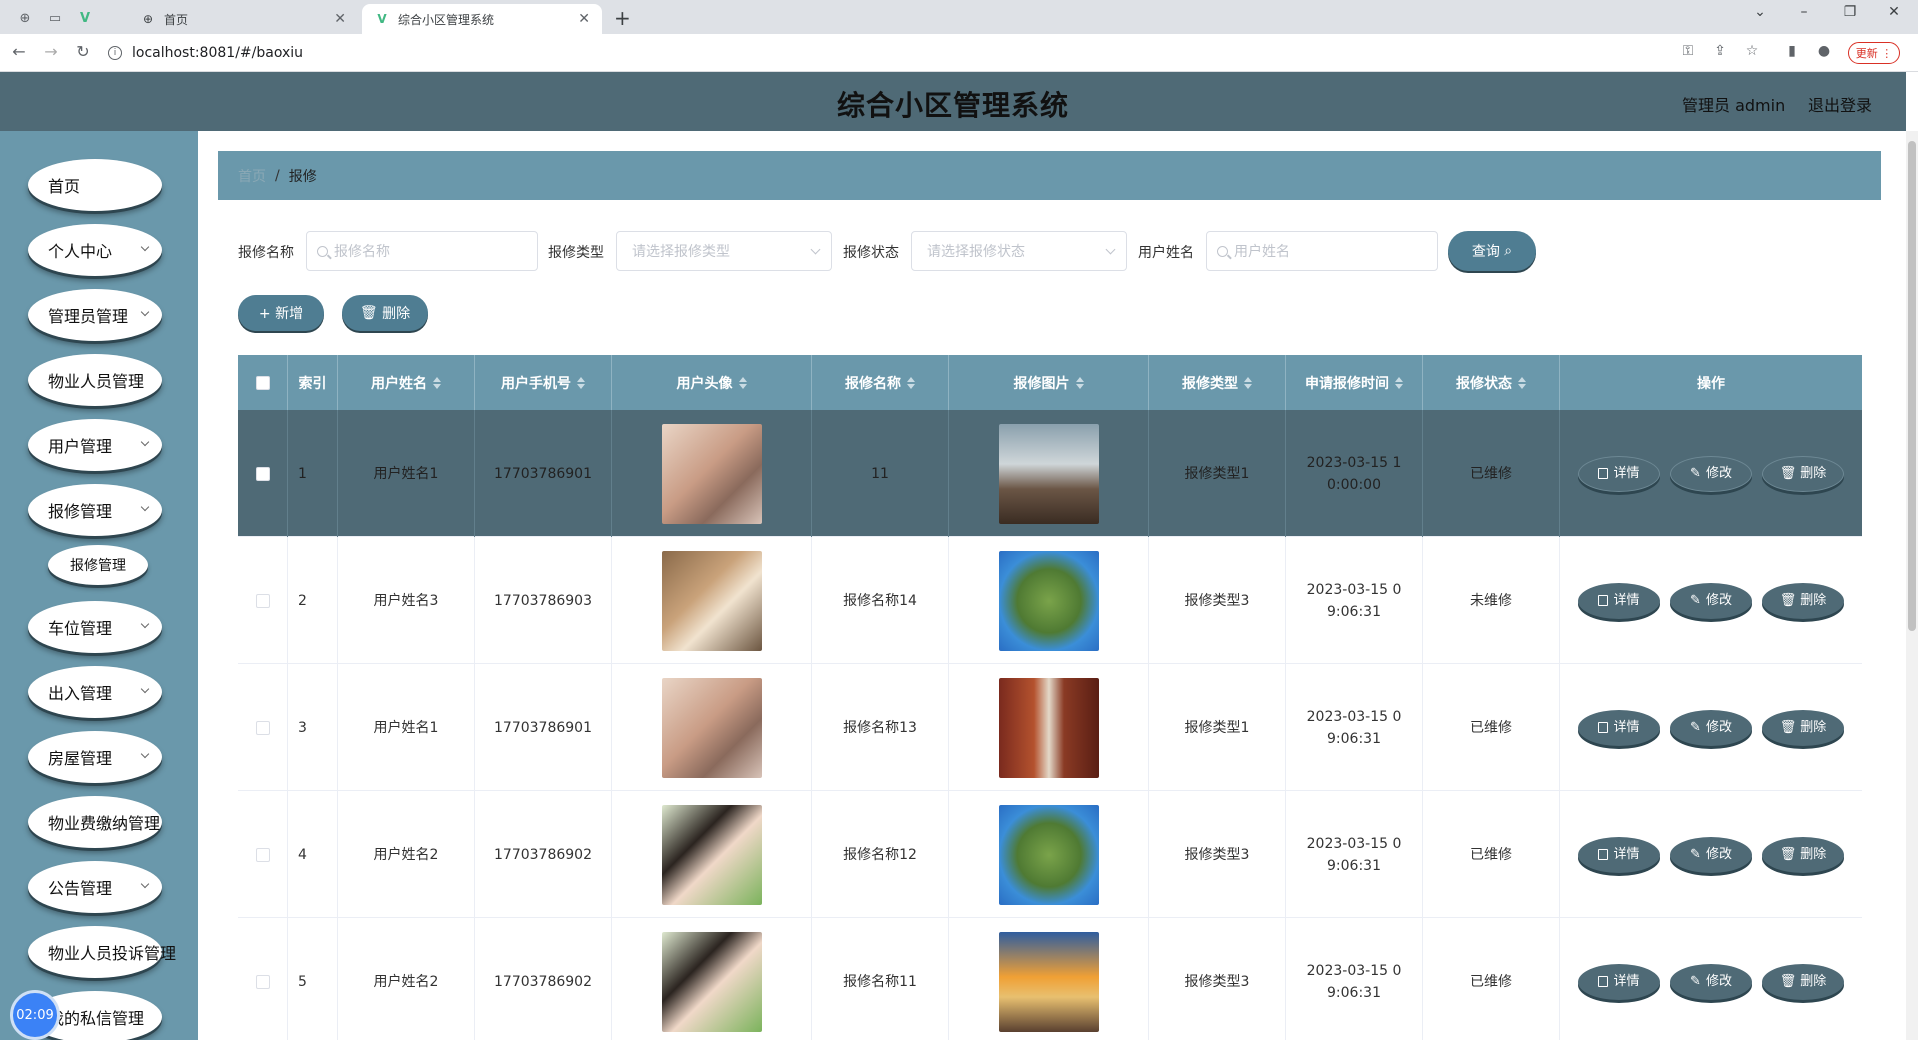 The width and height of the screenshot is (1918, 1040). I want to click on col-name: 用户姓名, so click(406, 382).